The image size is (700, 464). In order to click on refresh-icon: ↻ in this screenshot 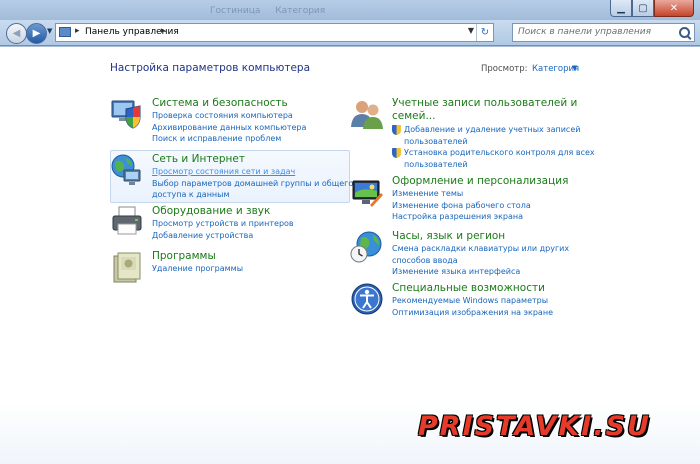, I will do `click(485, 32)`.